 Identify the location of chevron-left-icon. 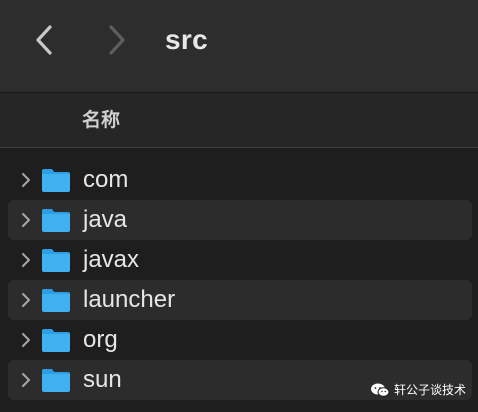
(44, 40).